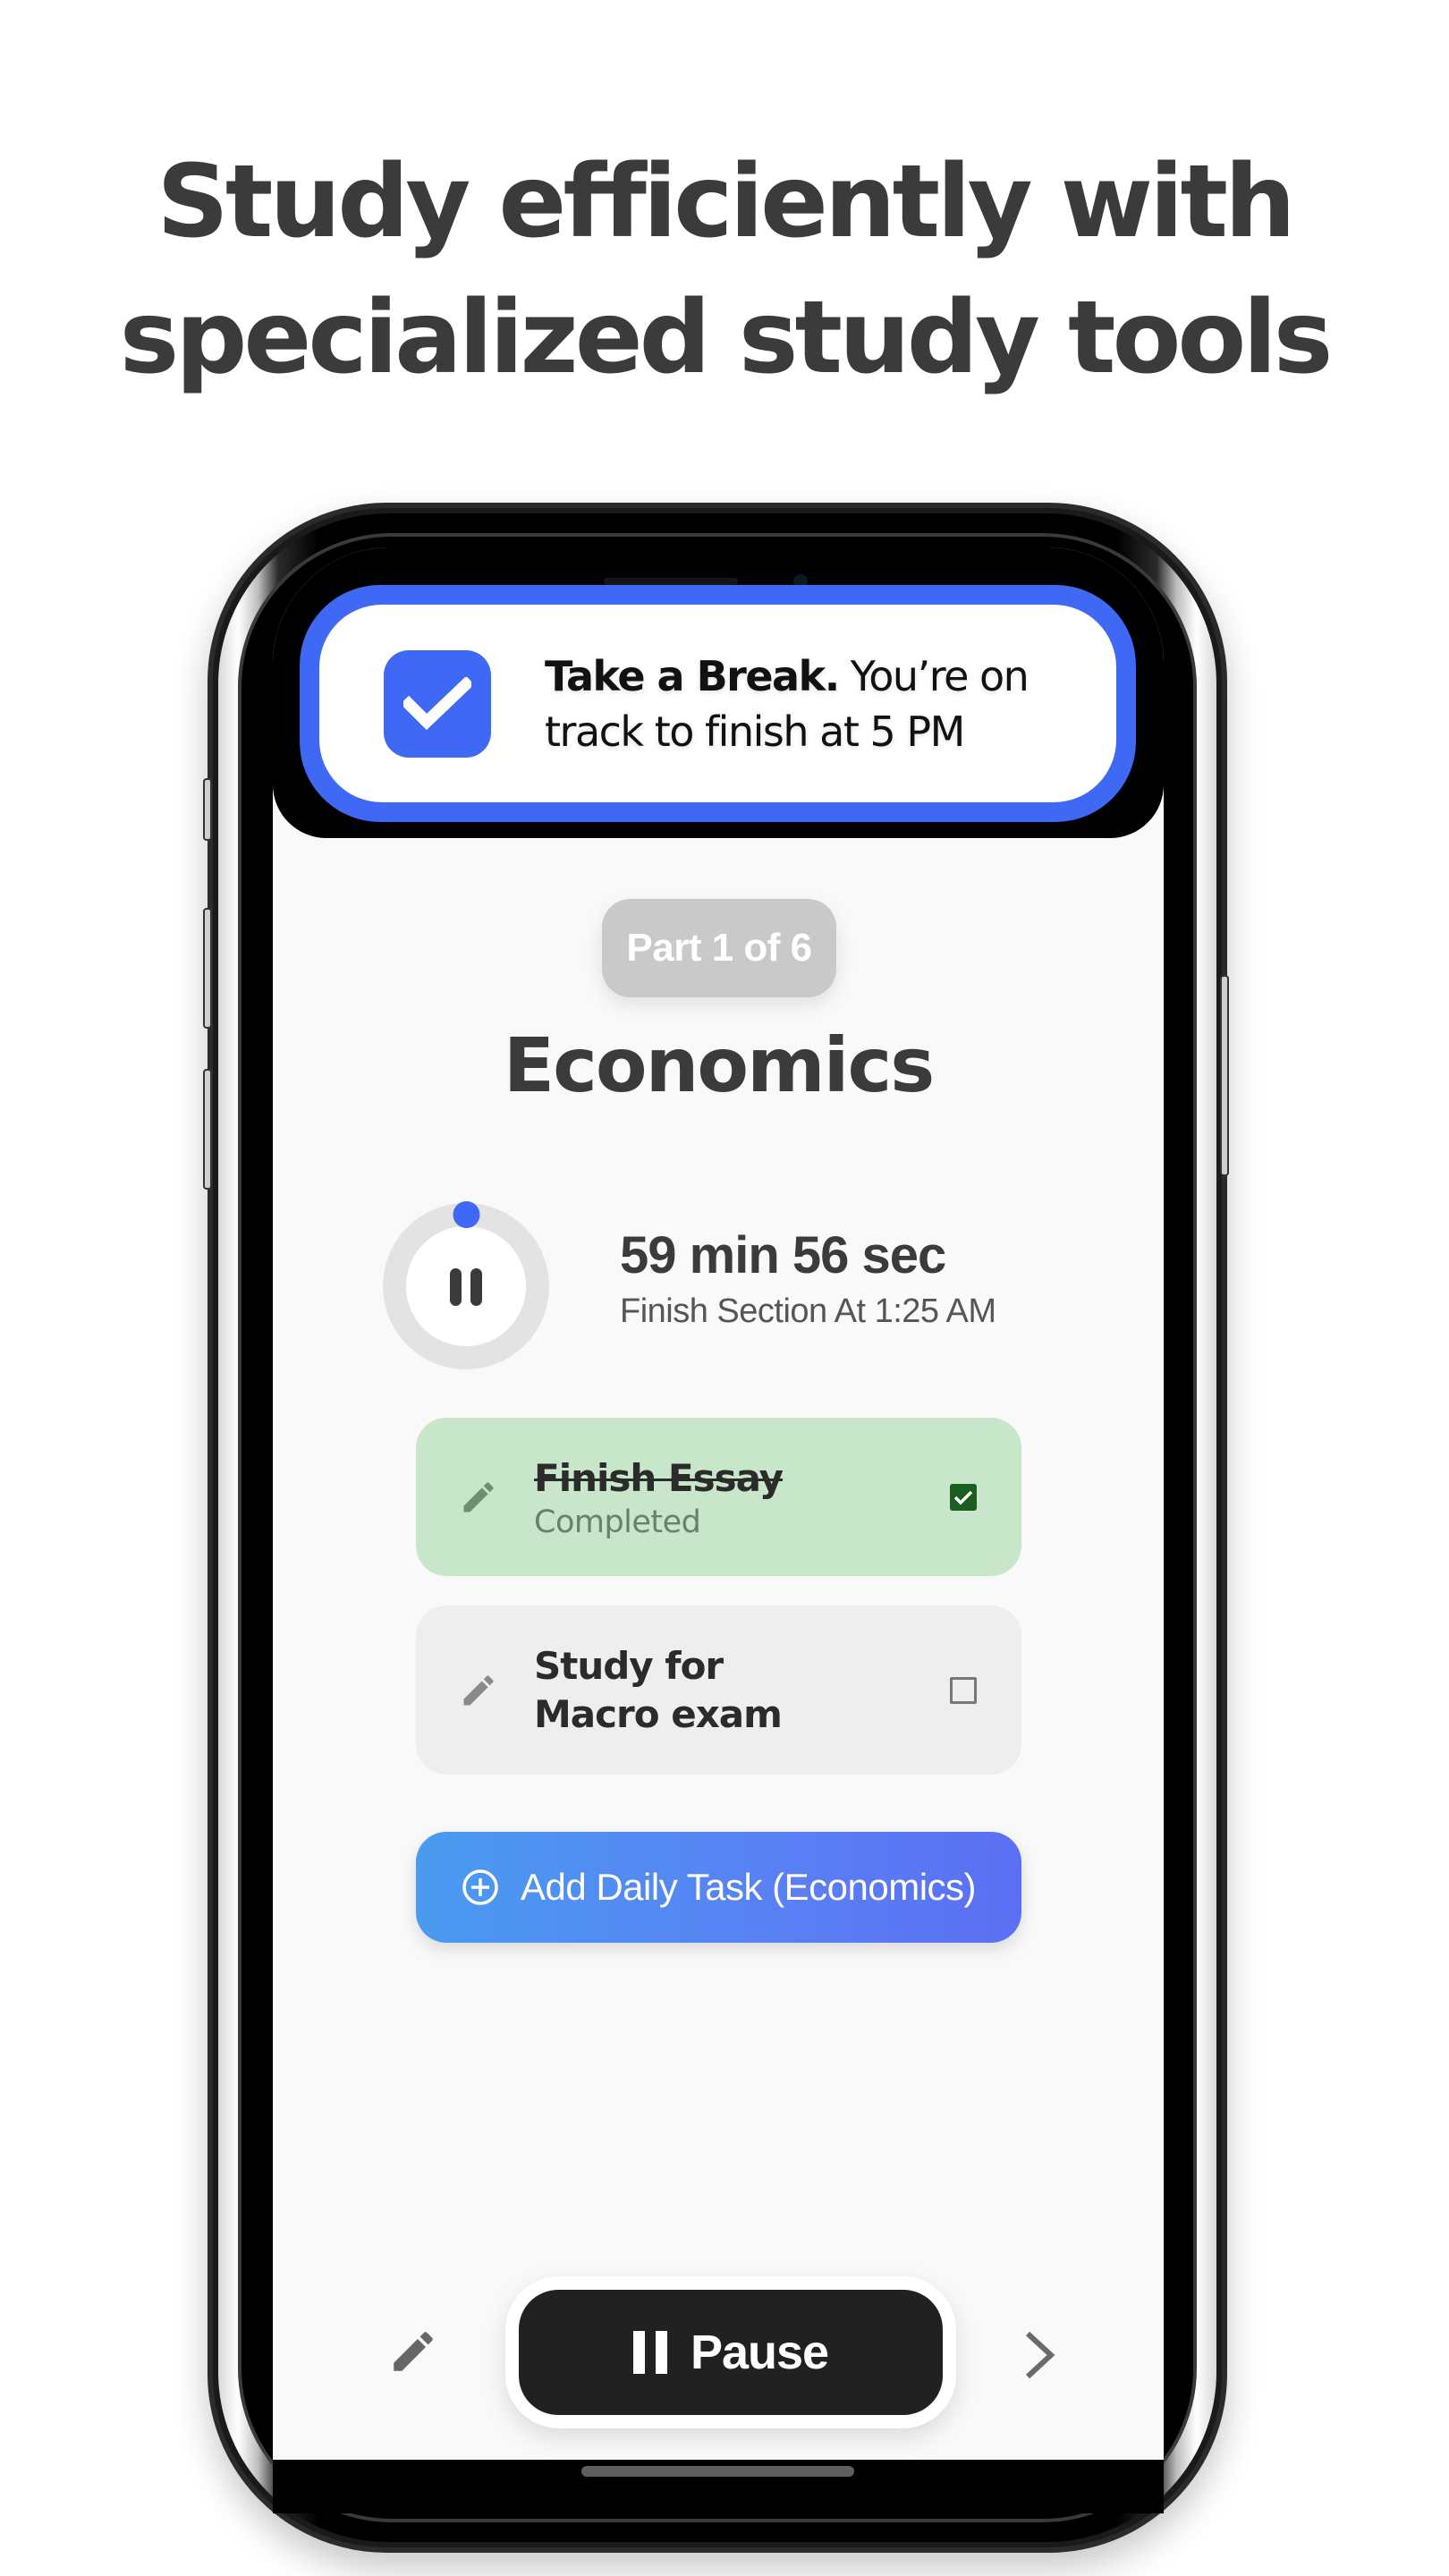  I want to click on task-item: Study for Macro exam, so click(718, 1690).